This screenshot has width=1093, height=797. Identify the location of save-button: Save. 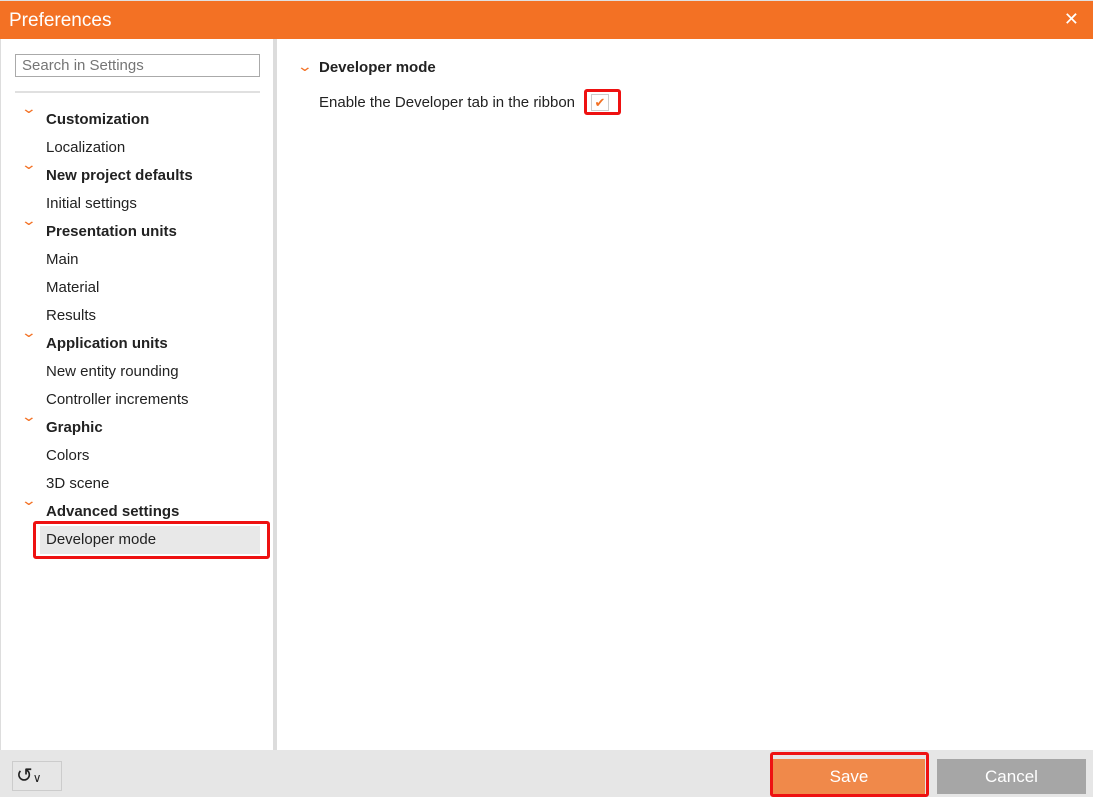
(849, 776).